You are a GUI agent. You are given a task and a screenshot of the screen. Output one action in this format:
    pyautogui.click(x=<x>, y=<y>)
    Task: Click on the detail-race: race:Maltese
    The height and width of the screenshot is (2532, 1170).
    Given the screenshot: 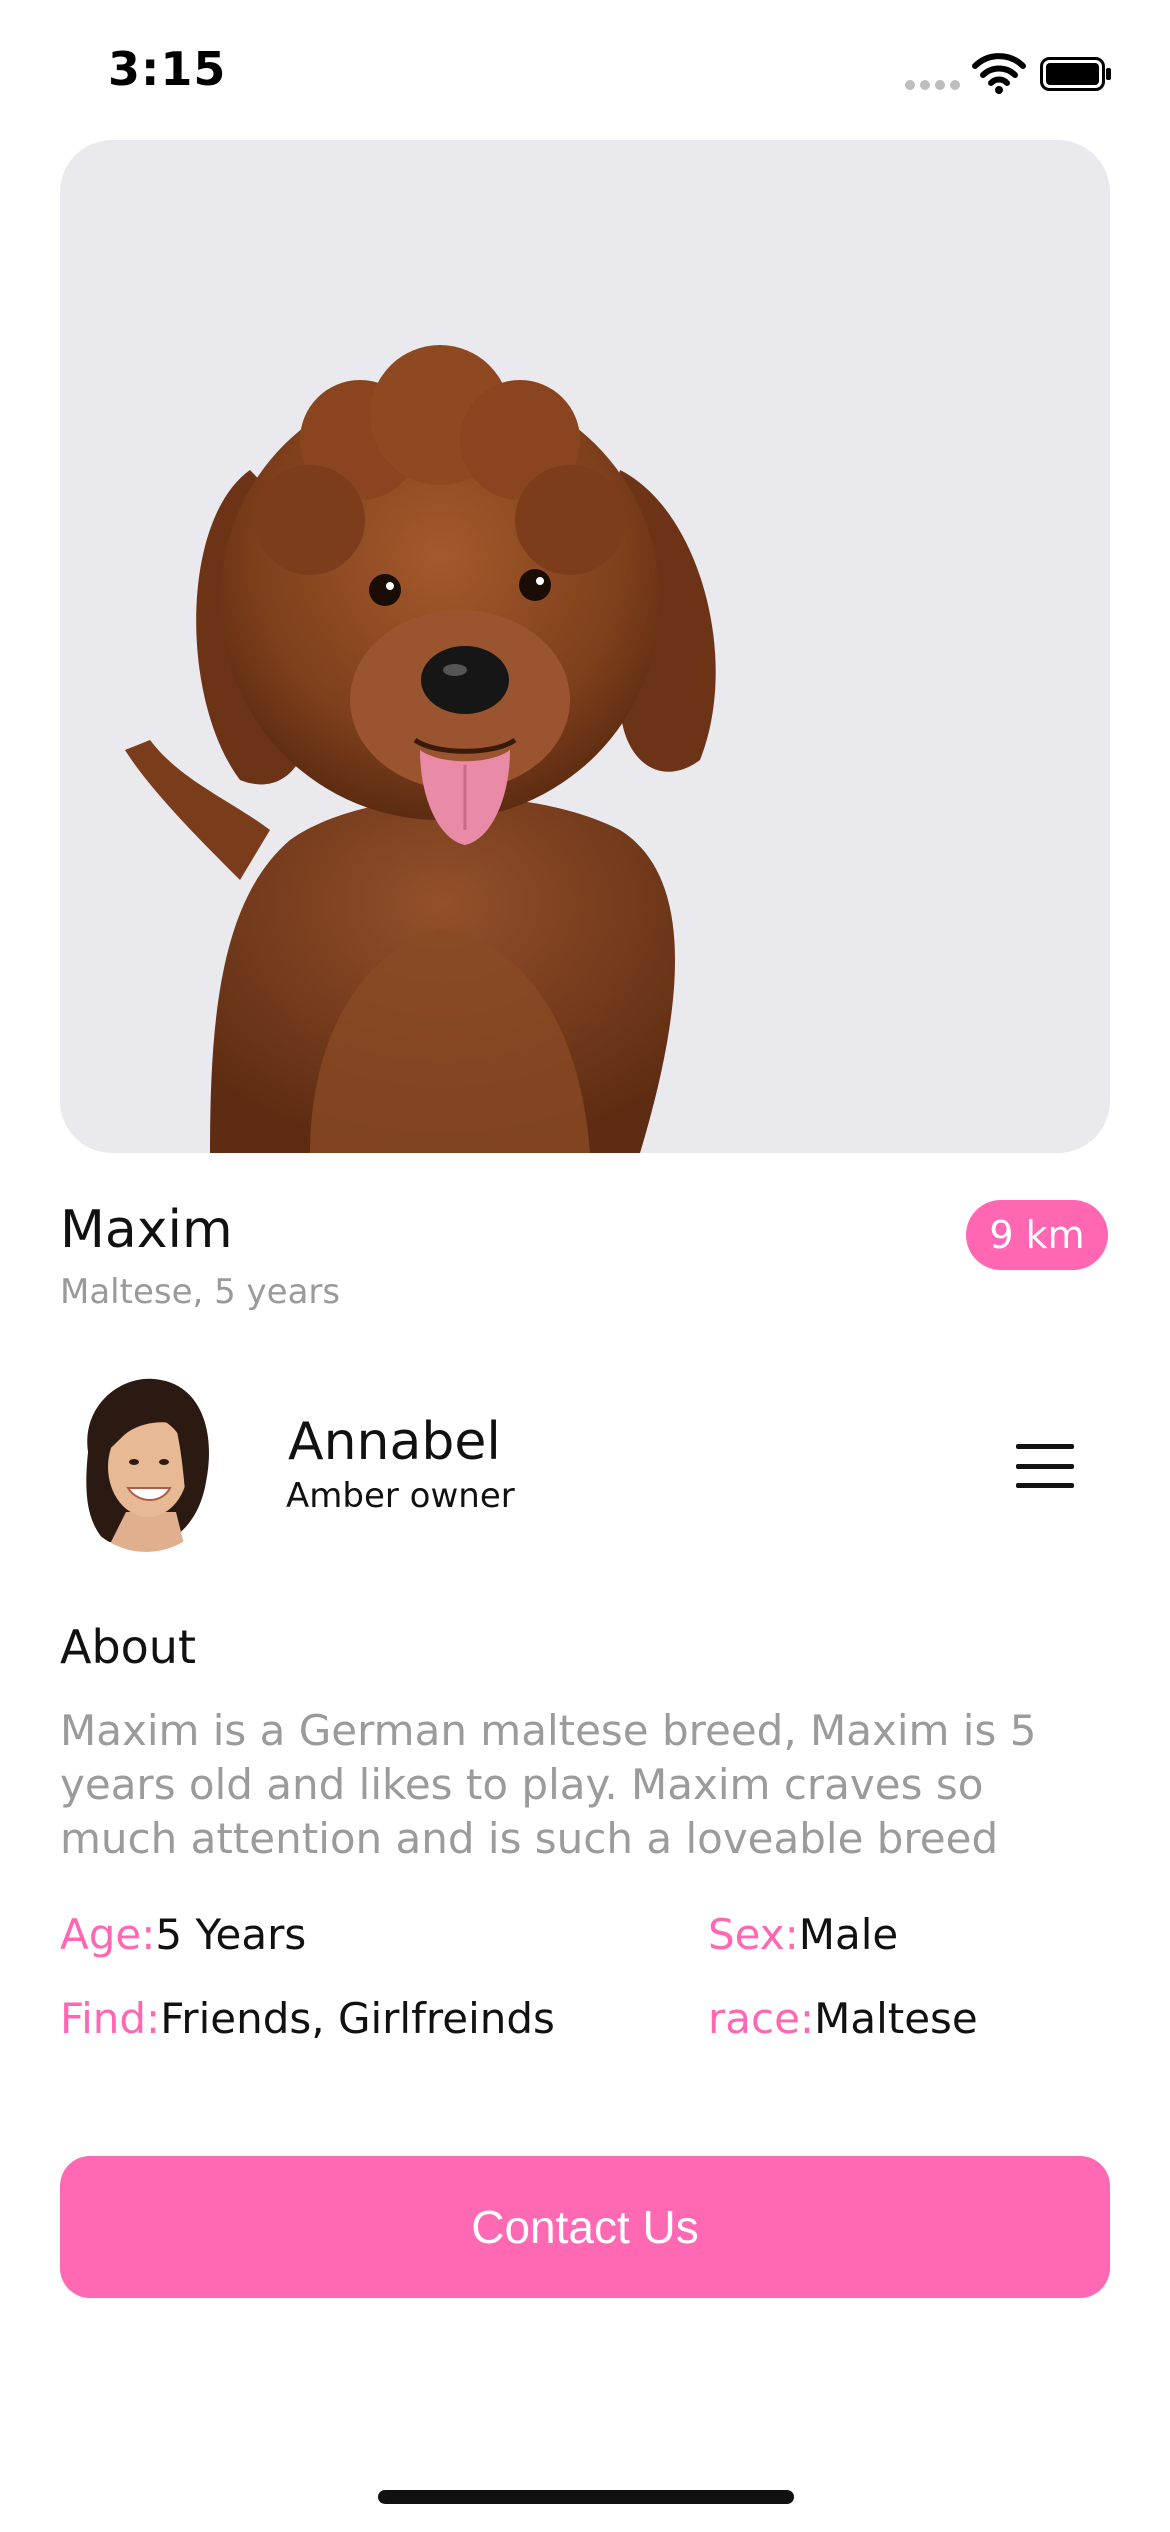 What is the action you would take?
    pyautogui.click(x=843, y=2018)
    